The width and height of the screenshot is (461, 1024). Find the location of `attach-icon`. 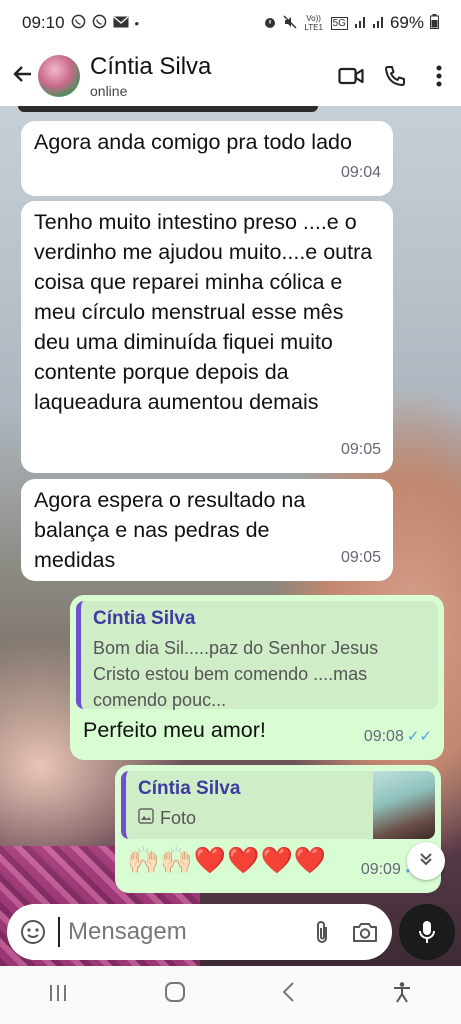

attach-icon is located at coordinates (322, 932).